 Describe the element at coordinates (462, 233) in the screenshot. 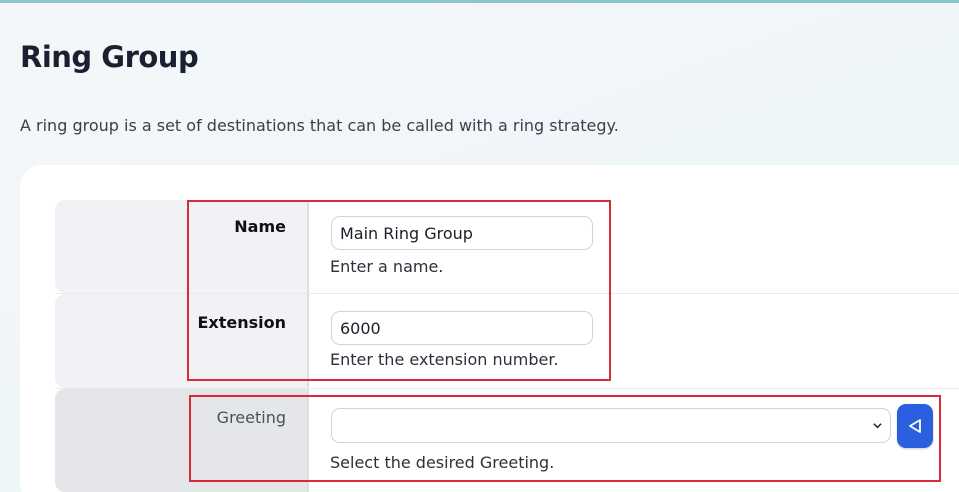

I see `name-input` at that location.